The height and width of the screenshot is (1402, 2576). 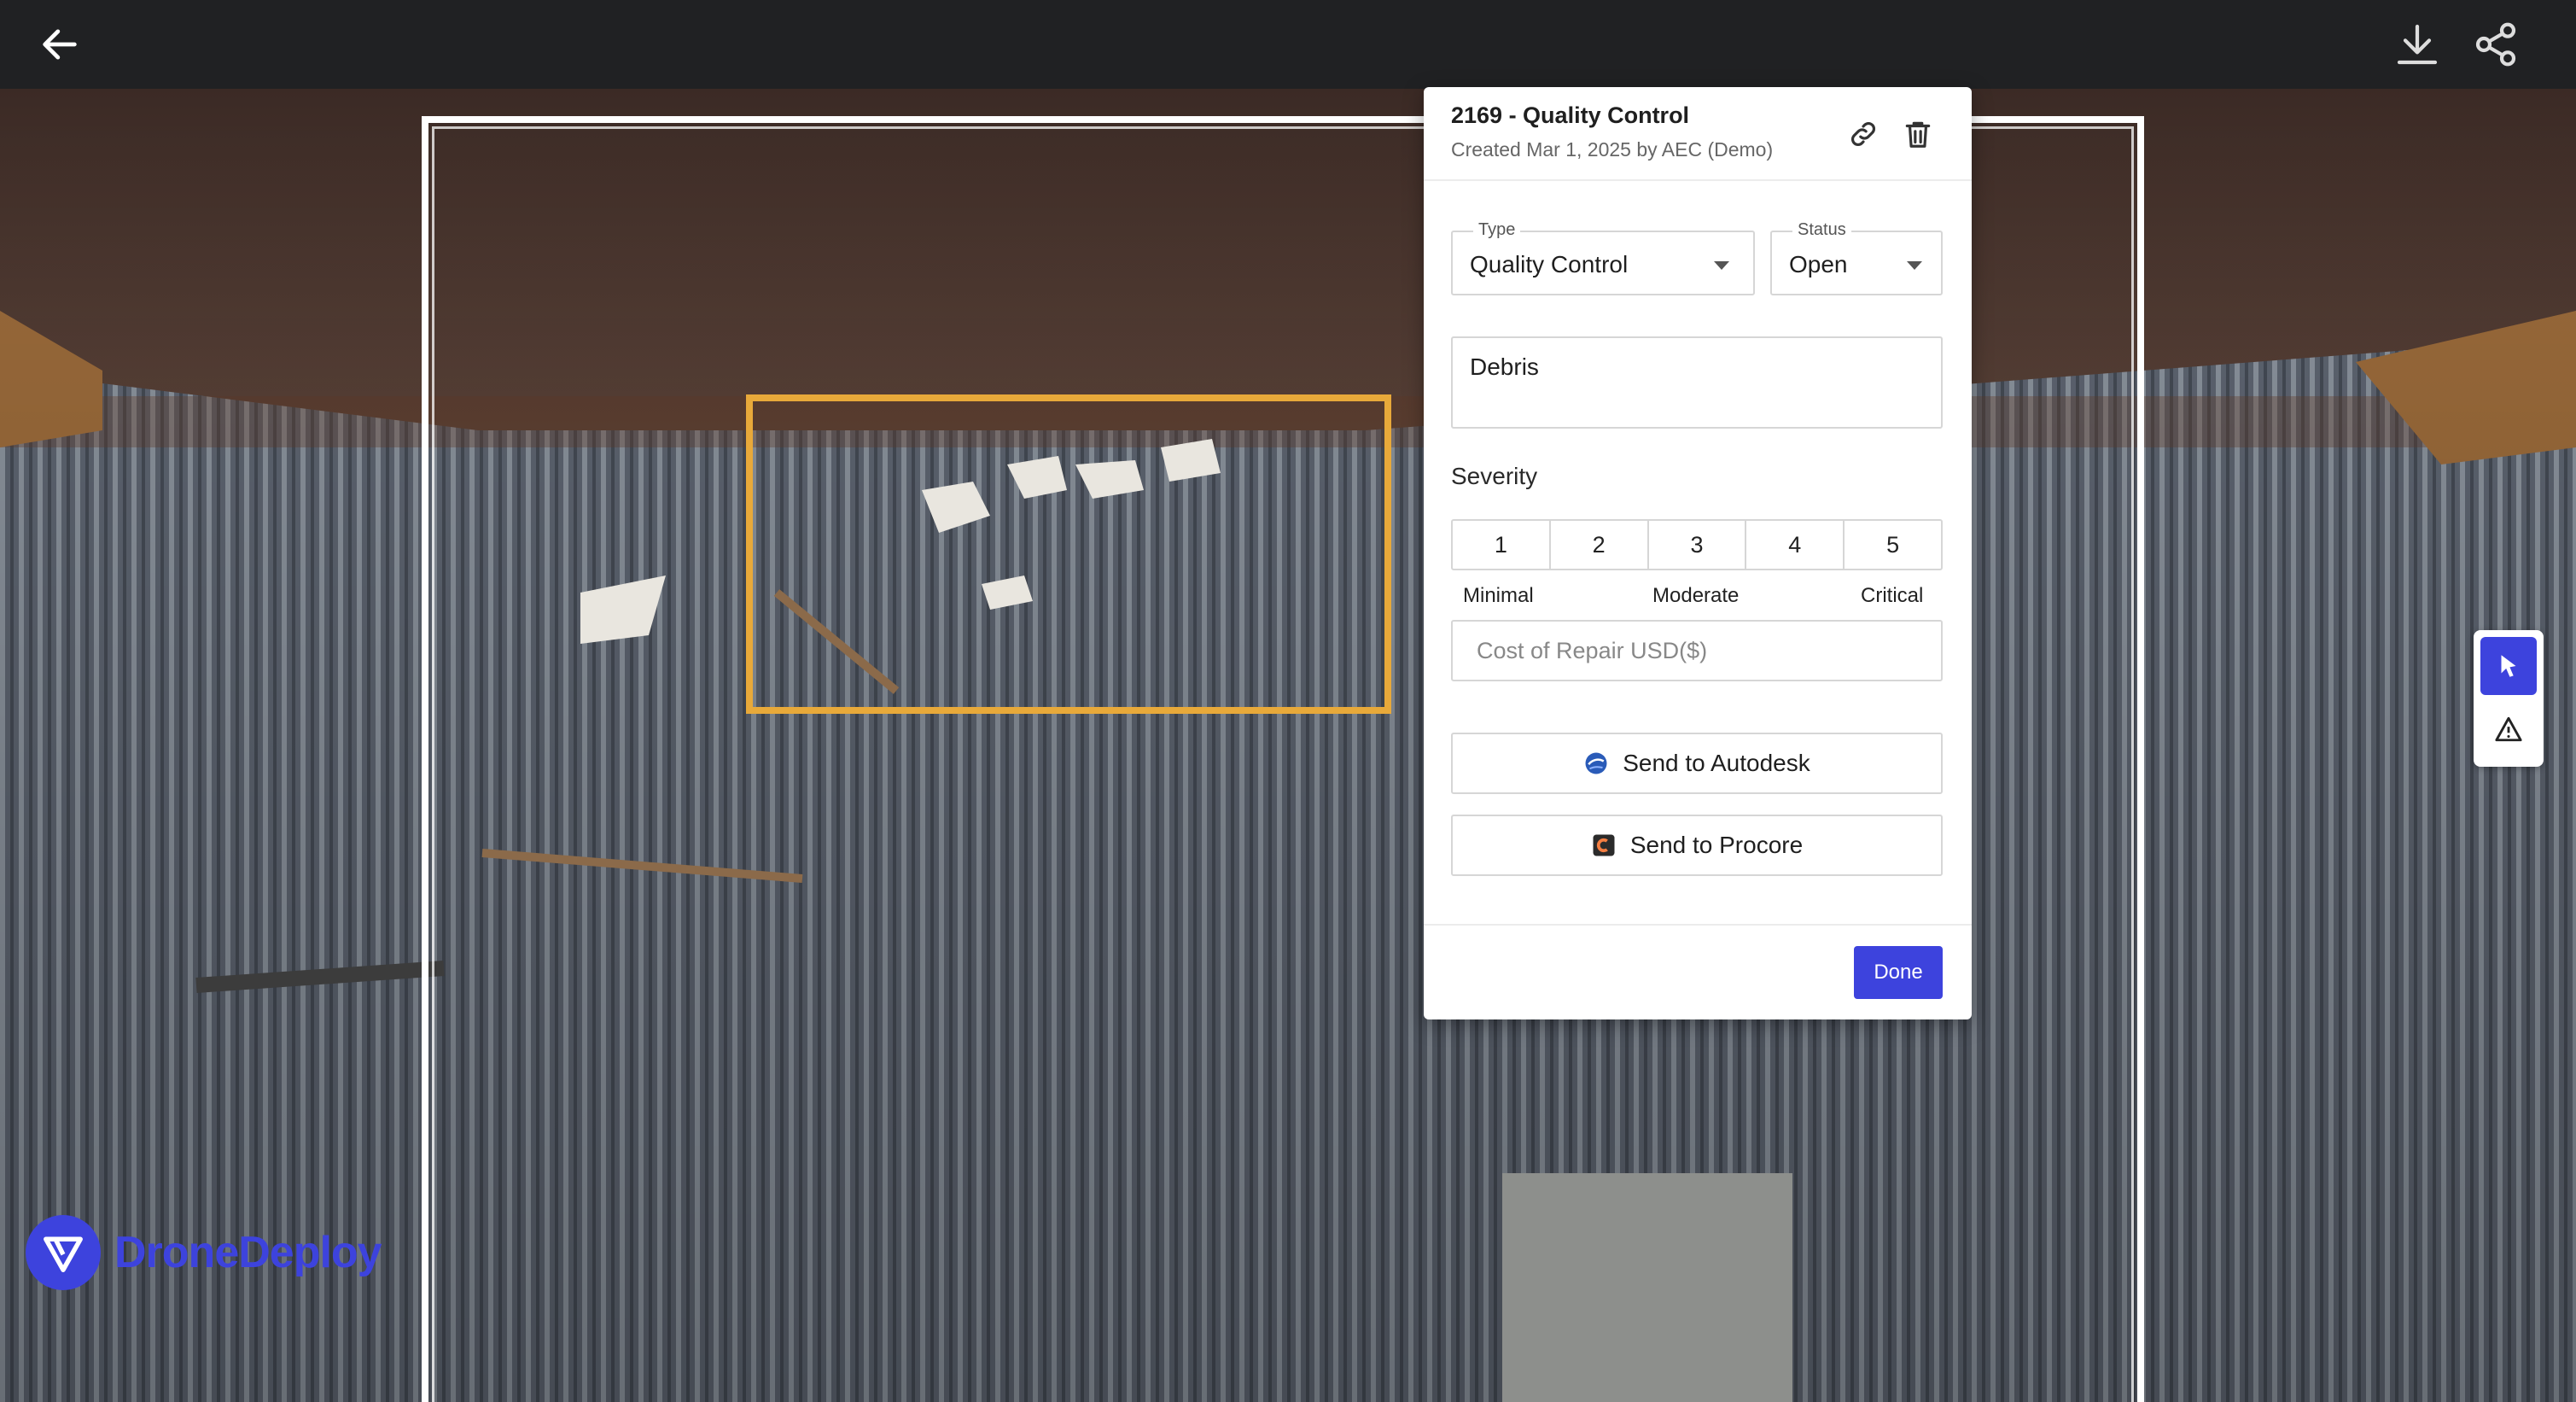 I want to click on dronedeploy-logo: DroneDeploy, so click(x=204, y=1253).